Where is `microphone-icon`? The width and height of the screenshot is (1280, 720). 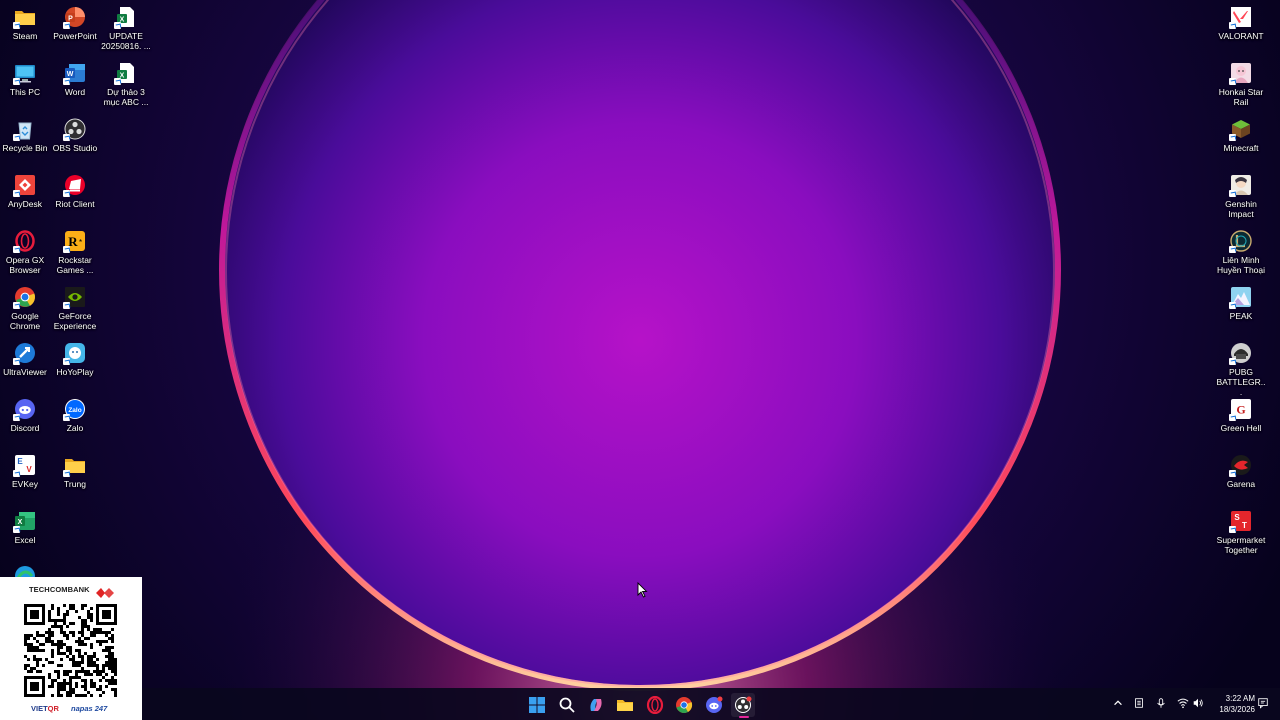
microphone-icon is located at coordinates (1161, 703).